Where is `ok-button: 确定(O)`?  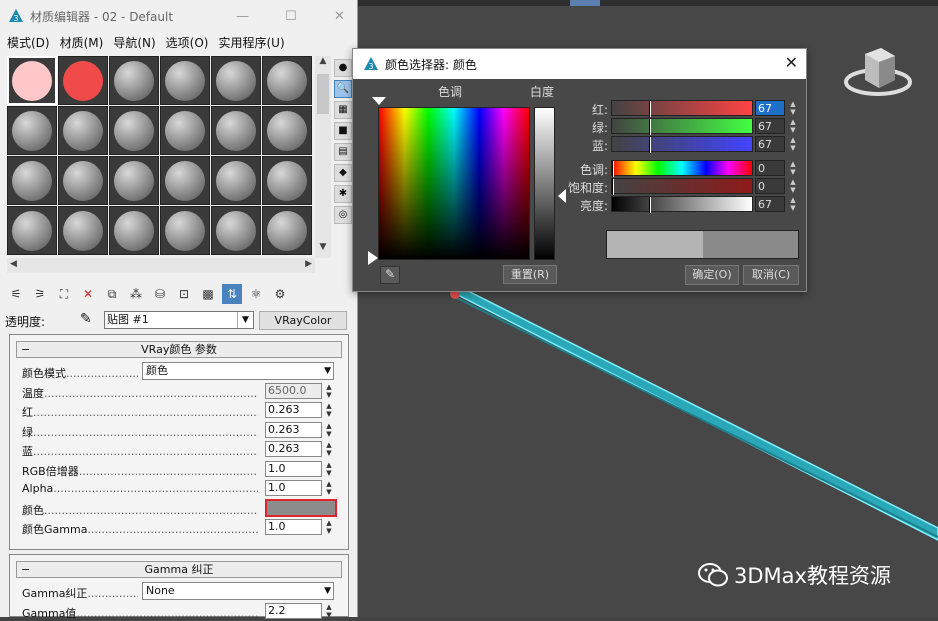
ok-button: 确定(O) is located at coordinates (712, 275).